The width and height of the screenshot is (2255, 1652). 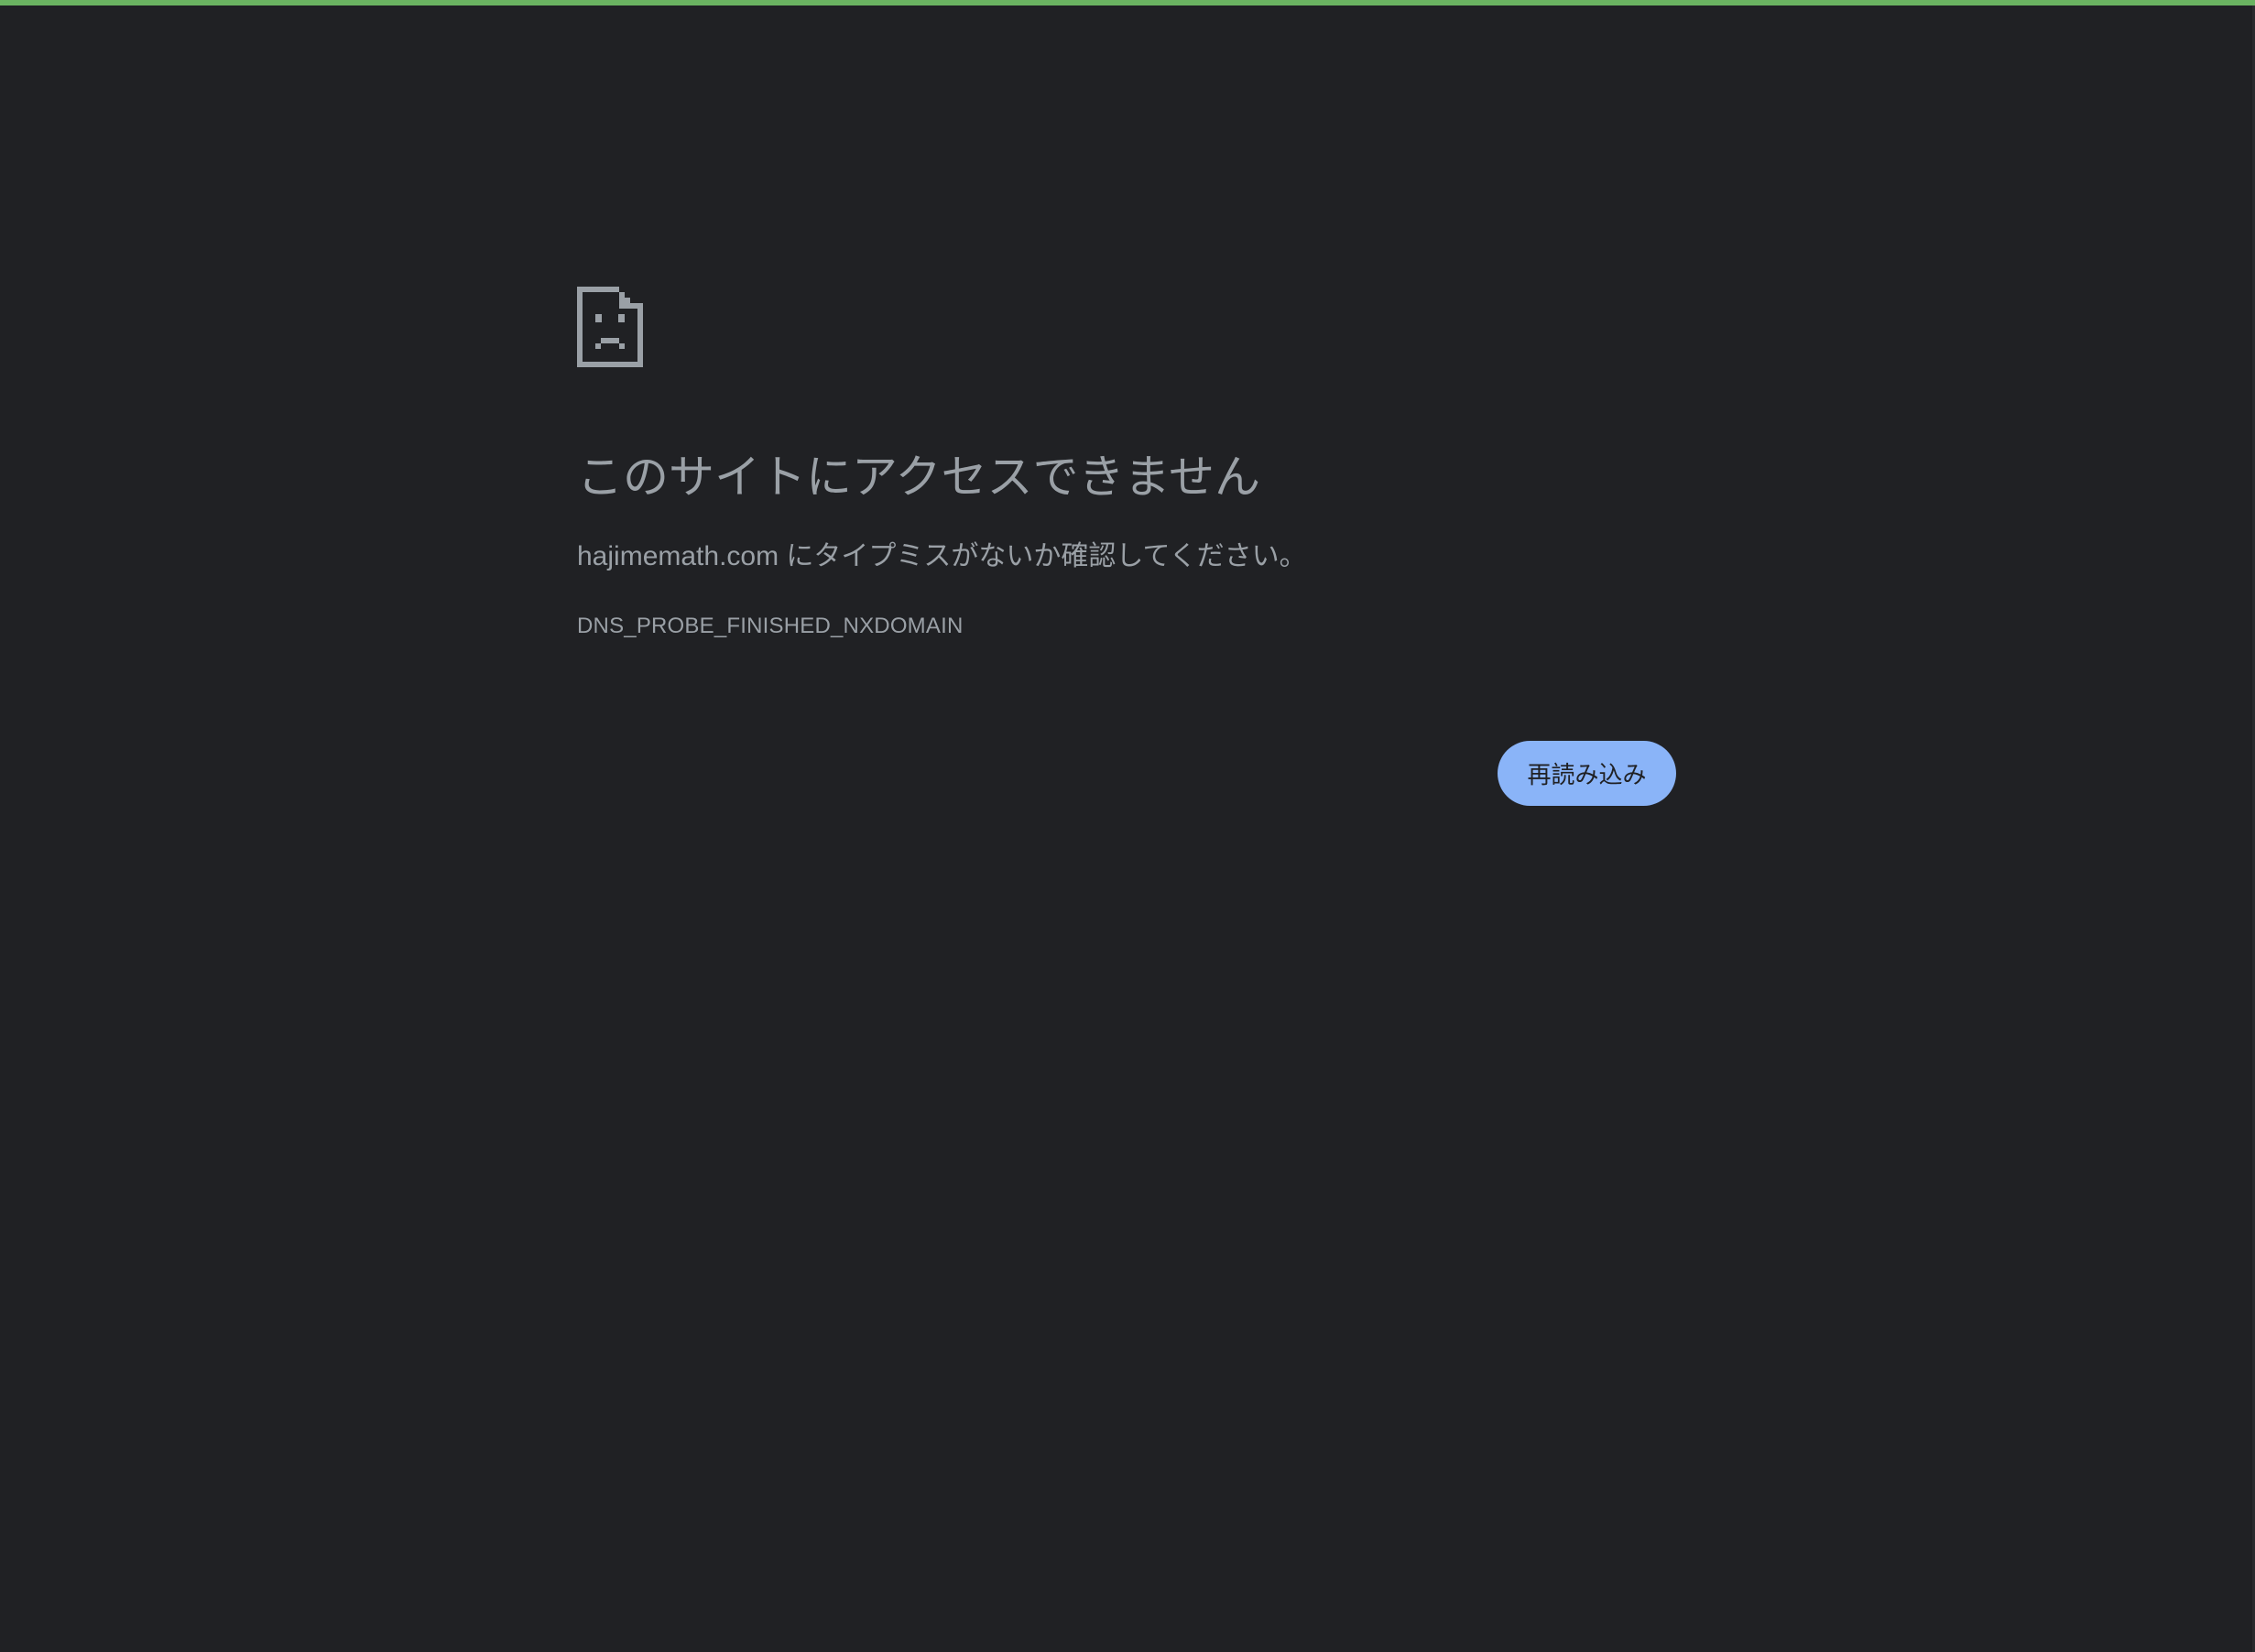 What do you see at coordinates (1126, 327) in the screenshot?
I see `sad-page-icon` at bounding box center [1126, 327].